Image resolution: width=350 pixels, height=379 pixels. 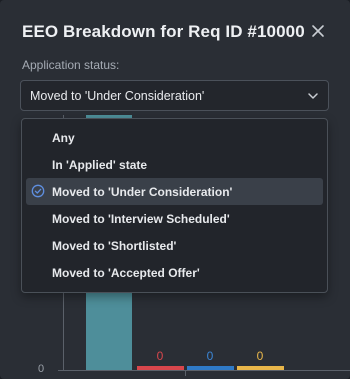 What do you see at coordinates (38, 191) in the screenshot?
I see `check-circle-icon` at bounding box center [38, 191].